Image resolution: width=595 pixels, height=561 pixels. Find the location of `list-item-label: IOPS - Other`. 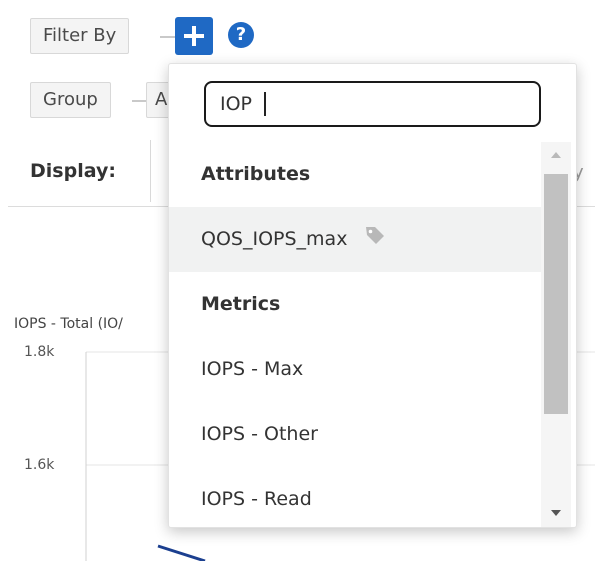

list-item-label: IOPS - Other is located at coordinates (259, 434).